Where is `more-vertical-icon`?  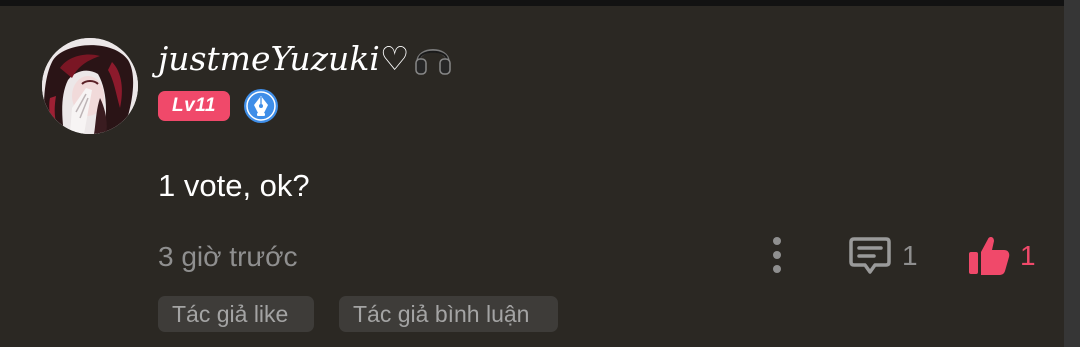
more-vertical-icon is located at coordinates (777, 256).